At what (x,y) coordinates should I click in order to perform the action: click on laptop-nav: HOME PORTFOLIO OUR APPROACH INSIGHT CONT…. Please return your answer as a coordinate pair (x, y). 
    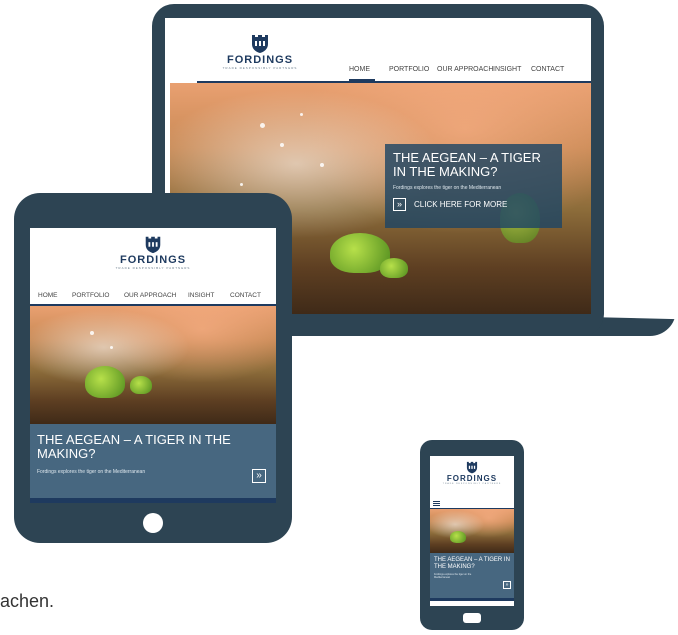
    Looking at the image, I should click on (460, 69).